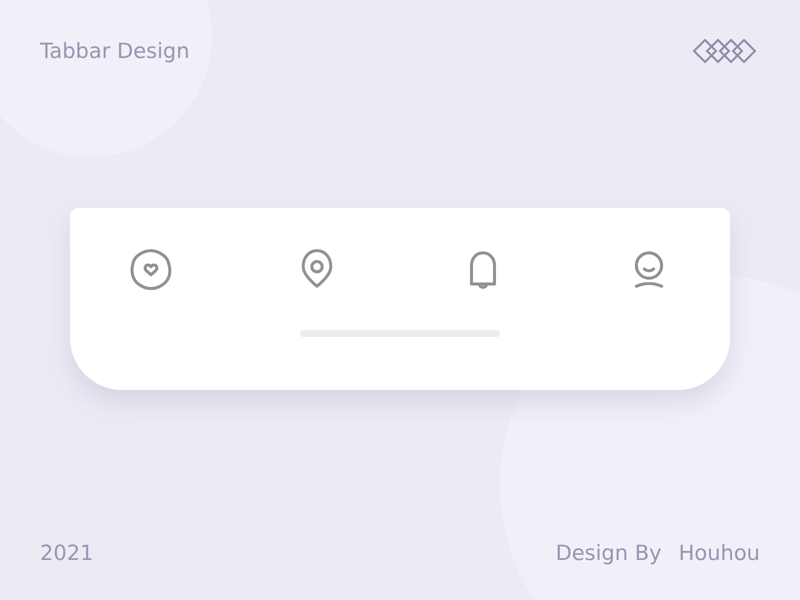 This screenshot has width=800, height=600. Describe the element at coordinates (719, 553) in the screenshot. I see `author-name: Houhou` at that location.